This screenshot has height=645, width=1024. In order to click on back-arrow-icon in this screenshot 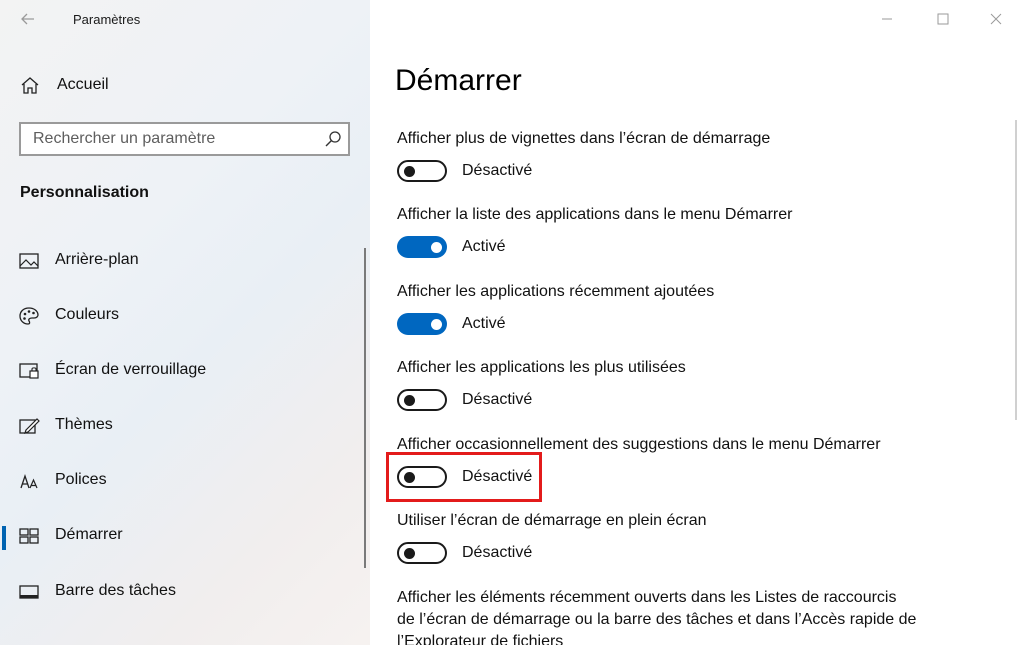, I will do `click(27, 19)`.